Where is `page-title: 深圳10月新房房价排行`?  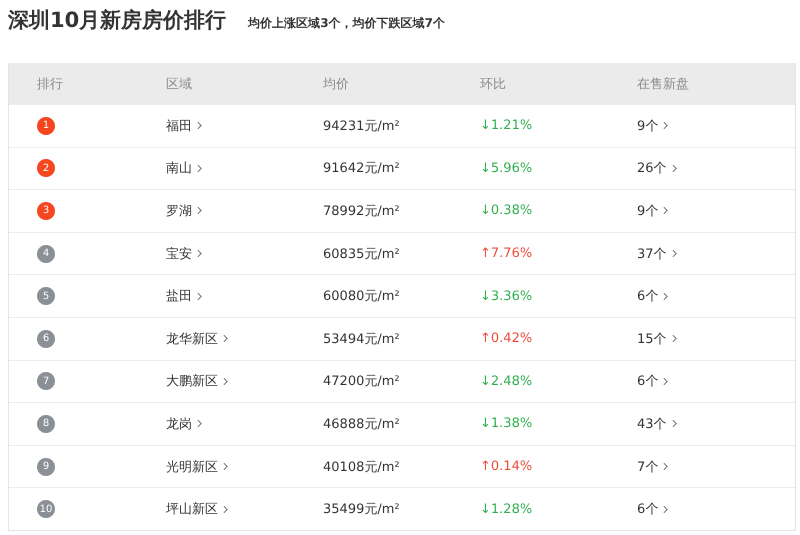 page-title: 深圳10月新房房价排行 is located at coordinates (117, 20).